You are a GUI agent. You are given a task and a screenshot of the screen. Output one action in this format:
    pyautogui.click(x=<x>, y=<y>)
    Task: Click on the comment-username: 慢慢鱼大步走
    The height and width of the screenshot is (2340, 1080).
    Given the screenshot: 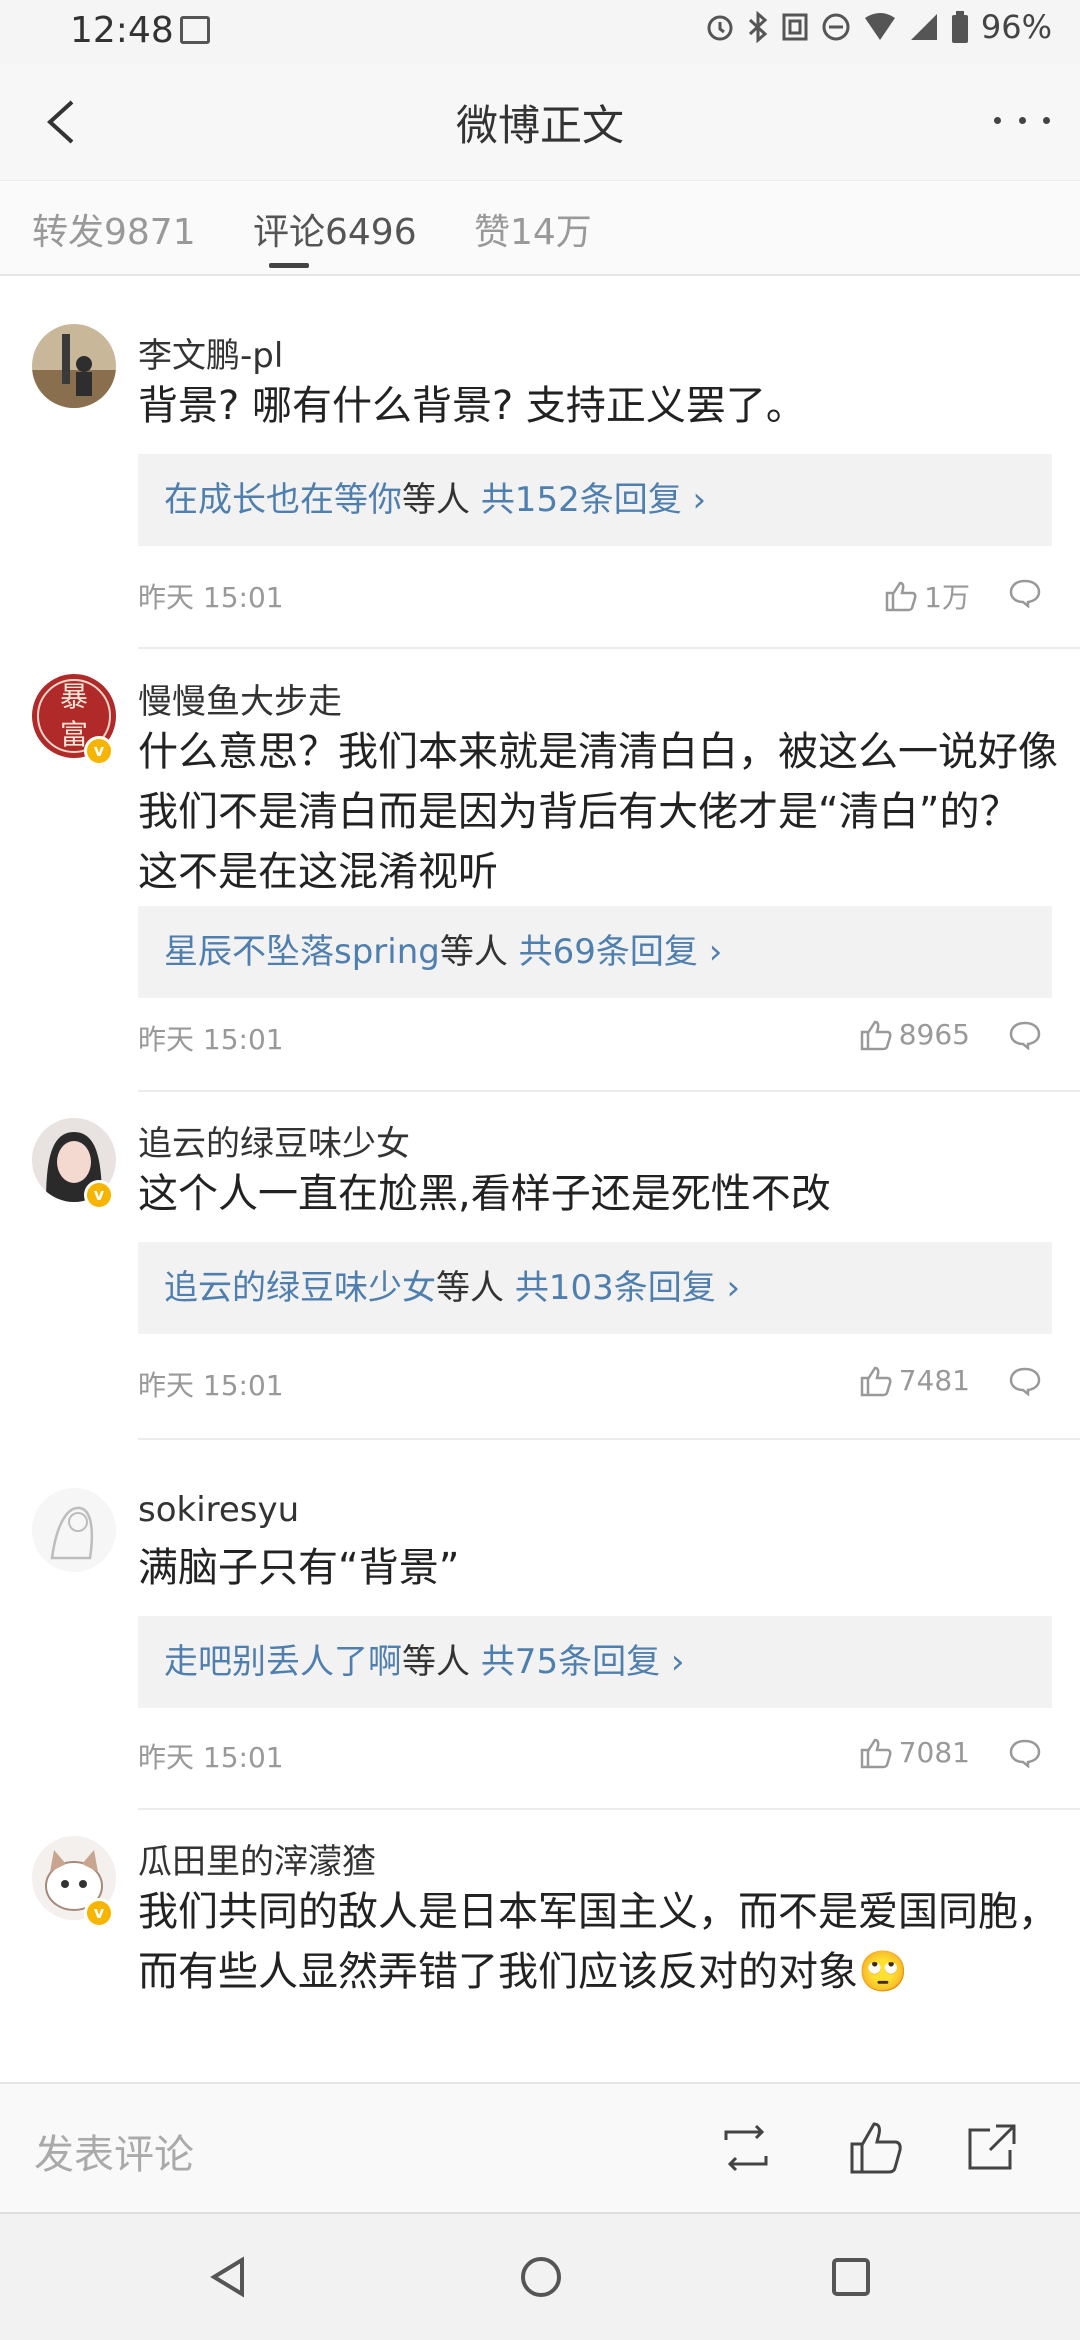 What is the action you would take?
    pyautogui.click(x=240, y=698)
    